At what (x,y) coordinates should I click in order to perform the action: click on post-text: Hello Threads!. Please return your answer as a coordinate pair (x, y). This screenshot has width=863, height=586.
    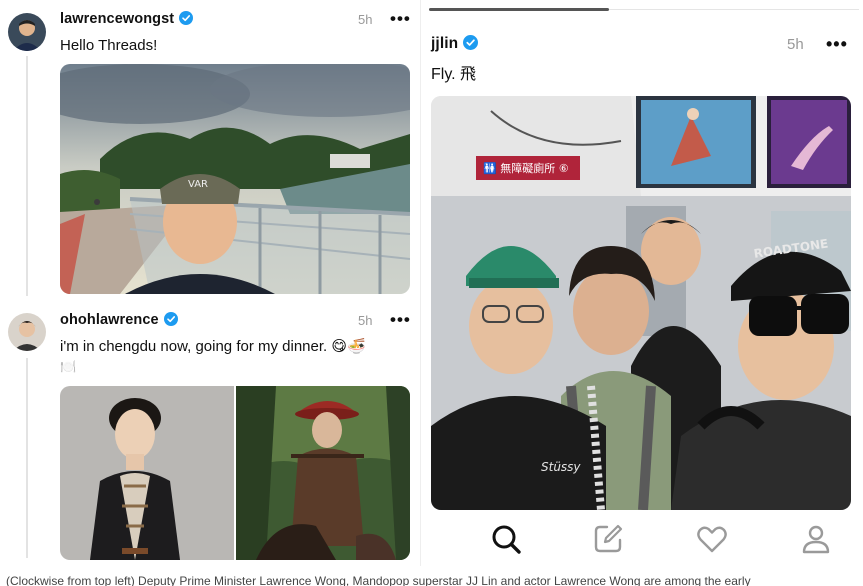
    Looking at the image, I should click on (109, 45).